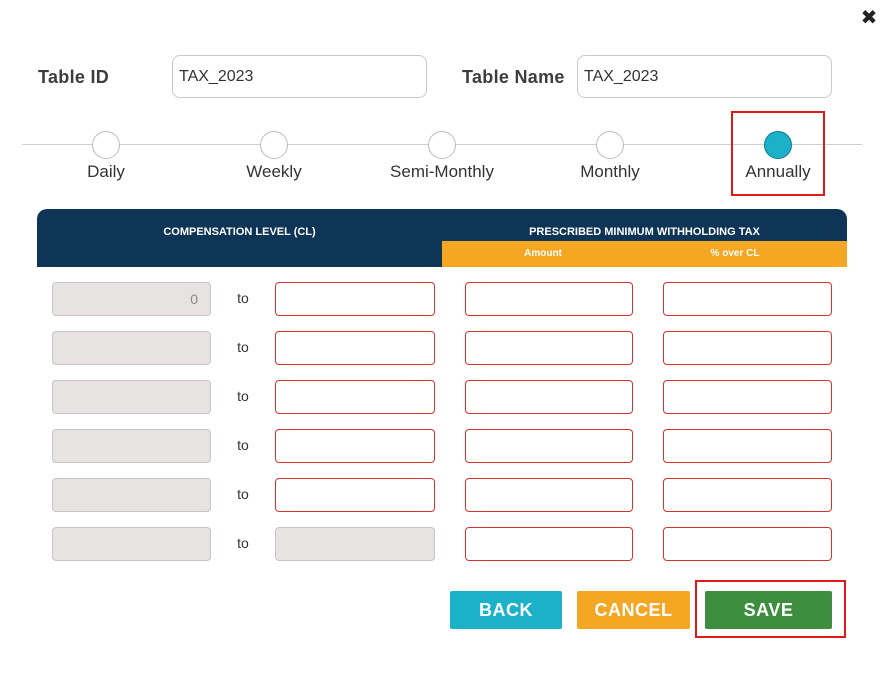  I want to click on monthly-label: Monthly, so click(610, 171).